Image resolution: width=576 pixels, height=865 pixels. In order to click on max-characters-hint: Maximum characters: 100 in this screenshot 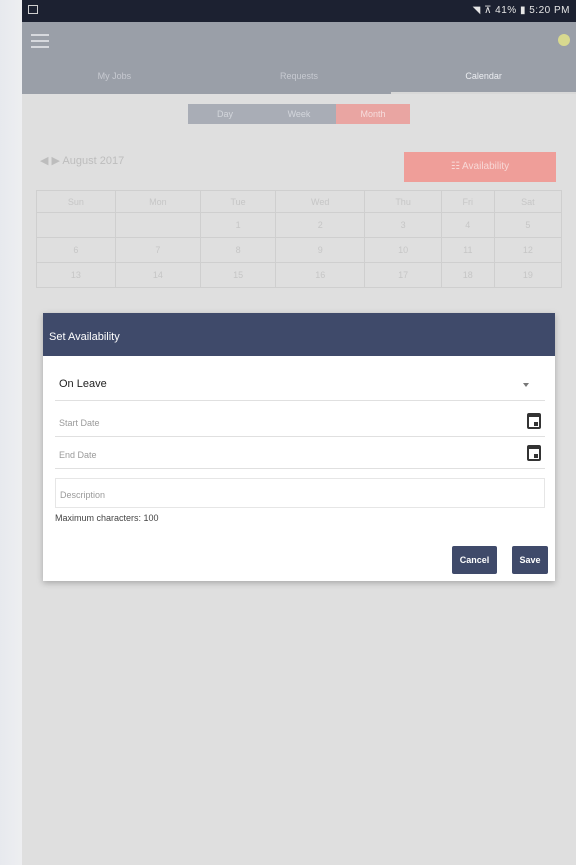, I will do `click(107, 518)`.